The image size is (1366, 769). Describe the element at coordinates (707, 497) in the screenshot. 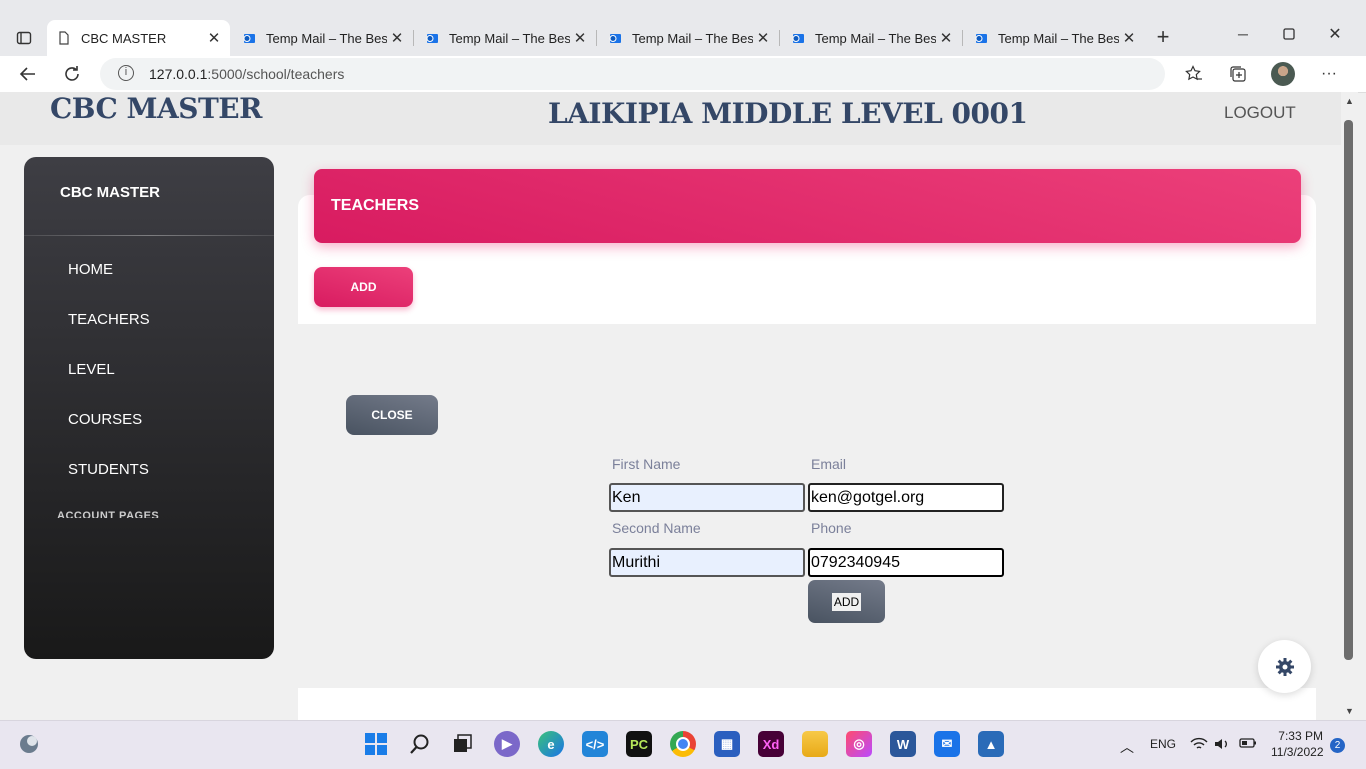

I see `first-name-input` at that location.